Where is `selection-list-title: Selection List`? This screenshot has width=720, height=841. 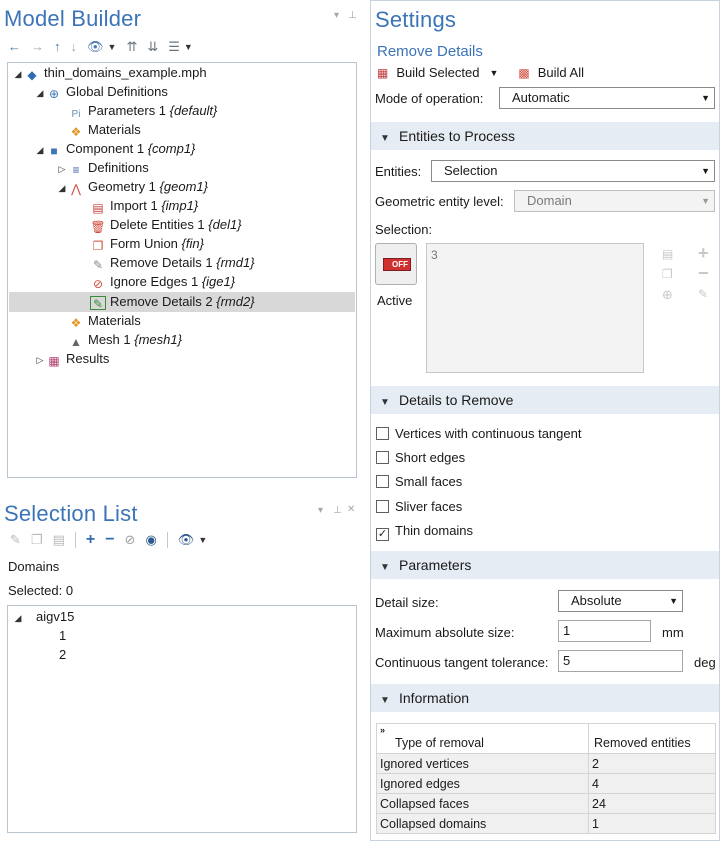 selection-list-title: Selection List is located at coordinates (71, 513).